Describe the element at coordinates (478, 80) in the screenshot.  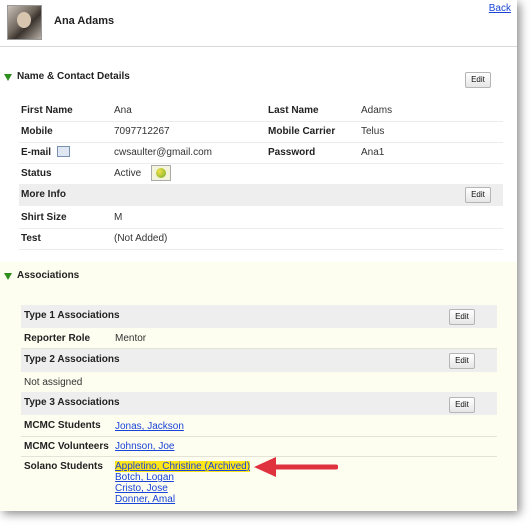
I see `edit-contact-button: Edit` at that location.